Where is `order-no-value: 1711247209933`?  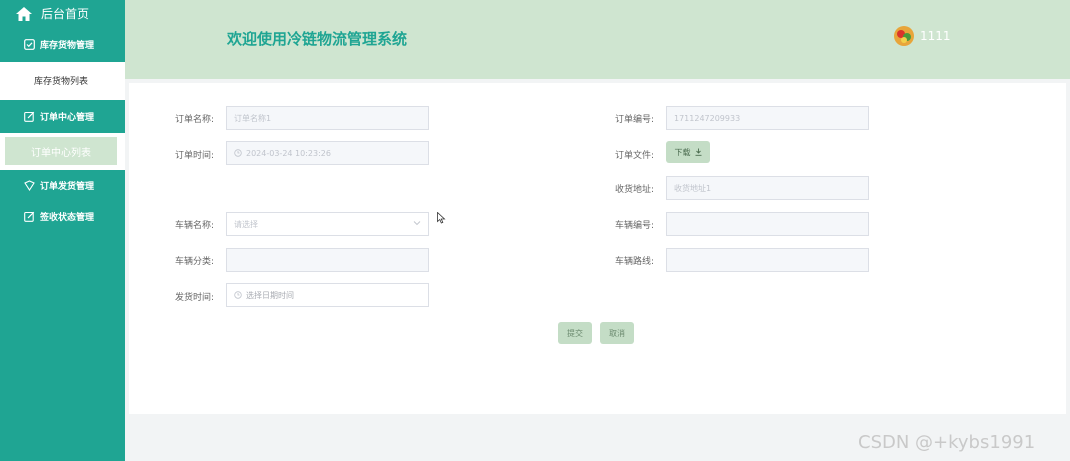
order-no-value: 1711247209933 is located at coordinates (707, 118).